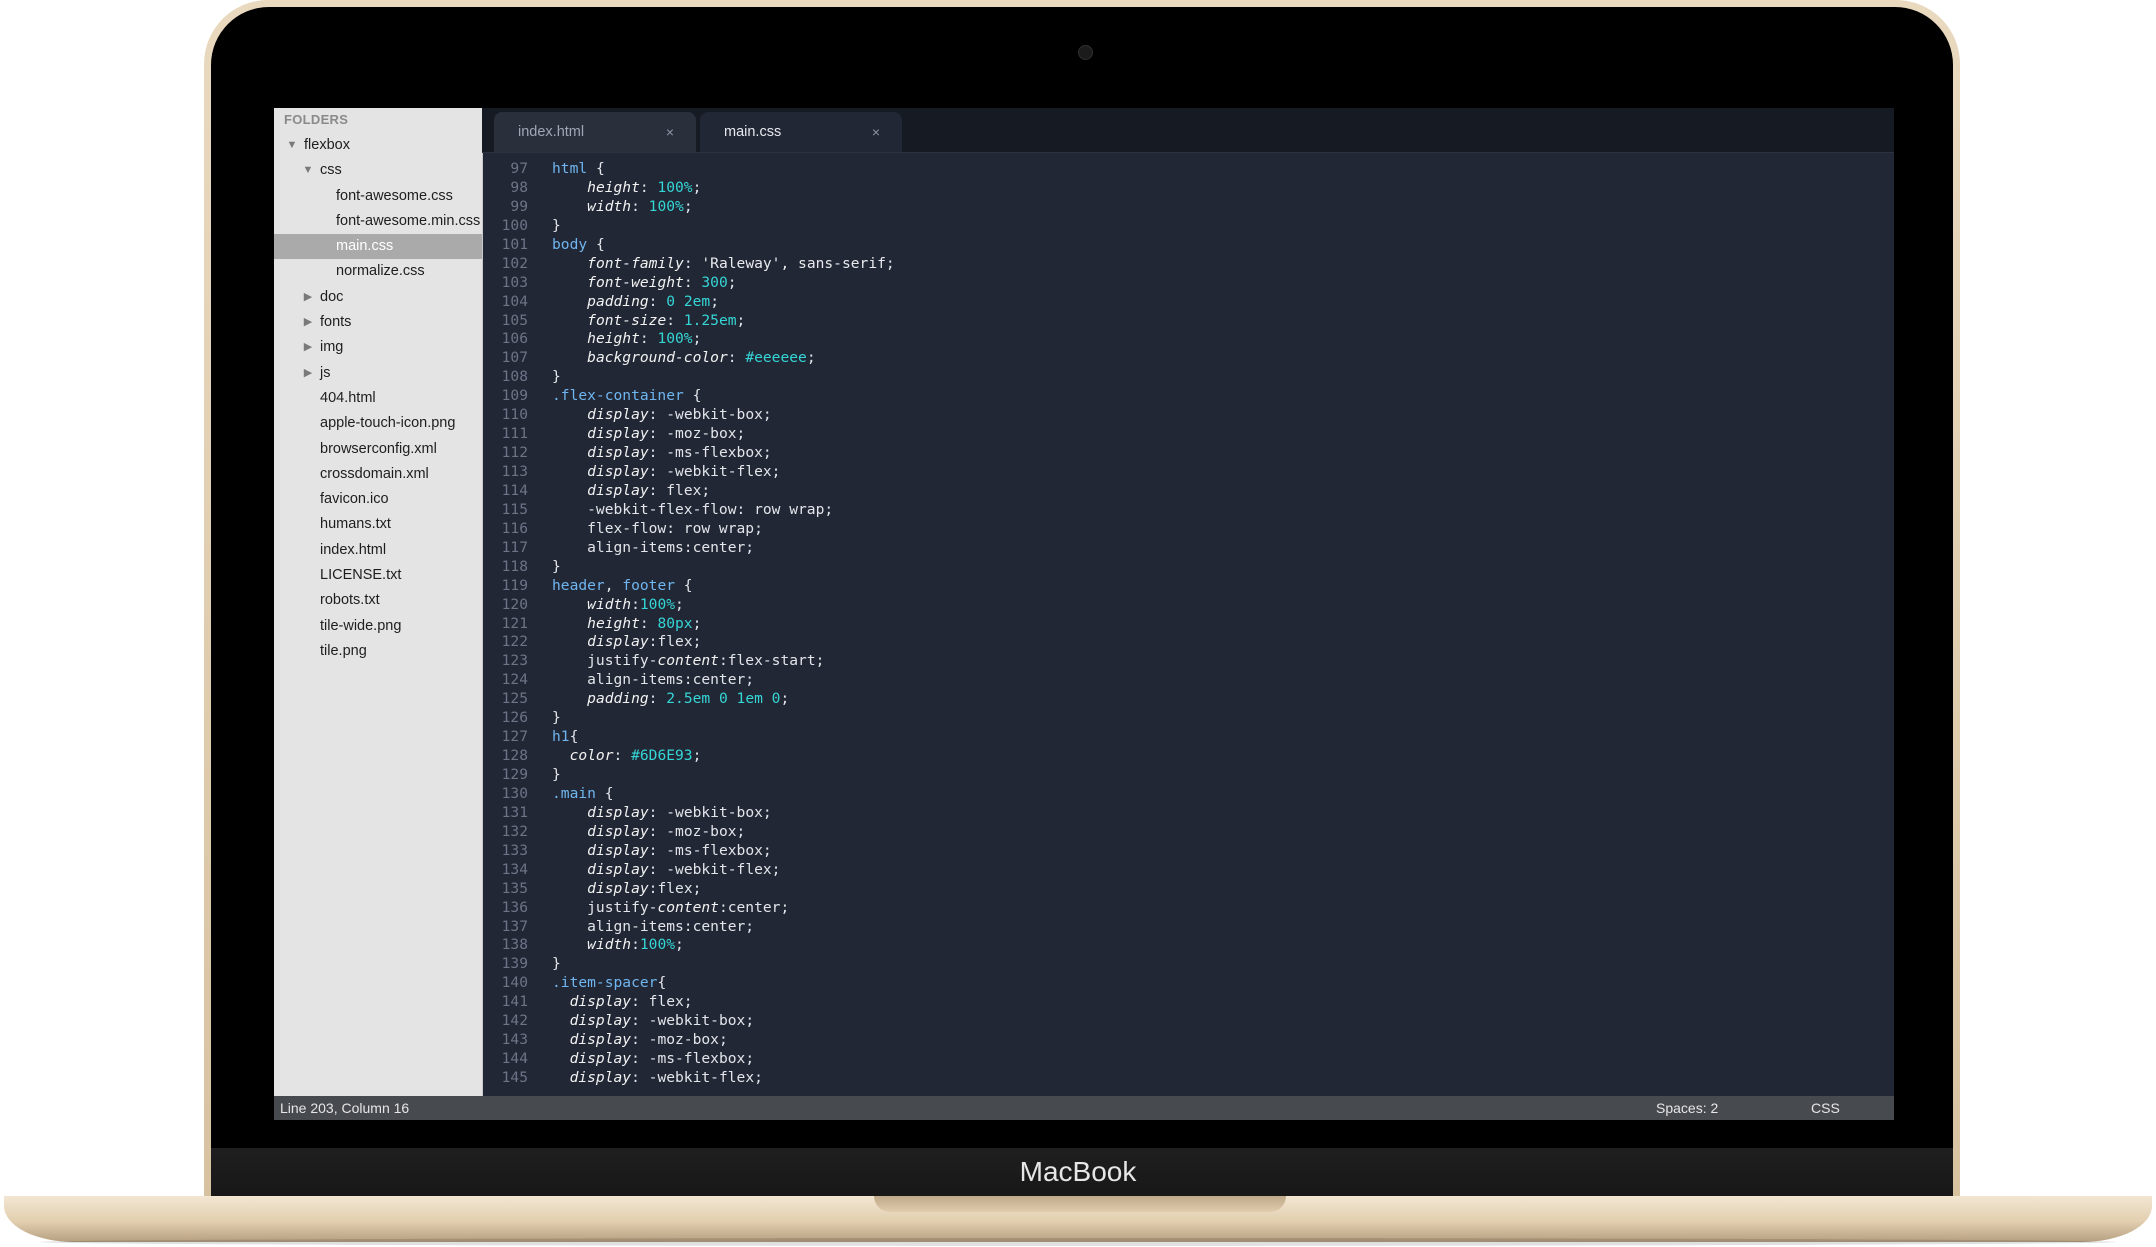 The image size is (2156, 1247). I want to click on code-token: 1.25em, so click(710, 320).